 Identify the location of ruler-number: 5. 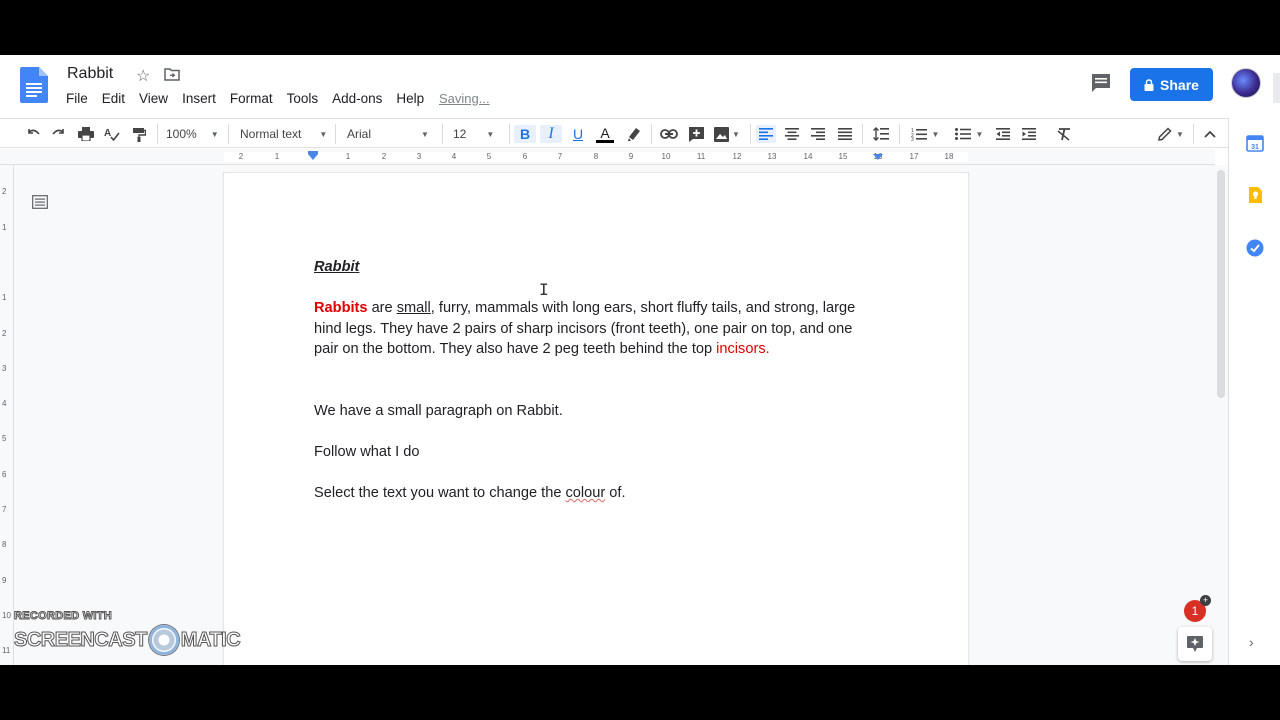
(489, 156).